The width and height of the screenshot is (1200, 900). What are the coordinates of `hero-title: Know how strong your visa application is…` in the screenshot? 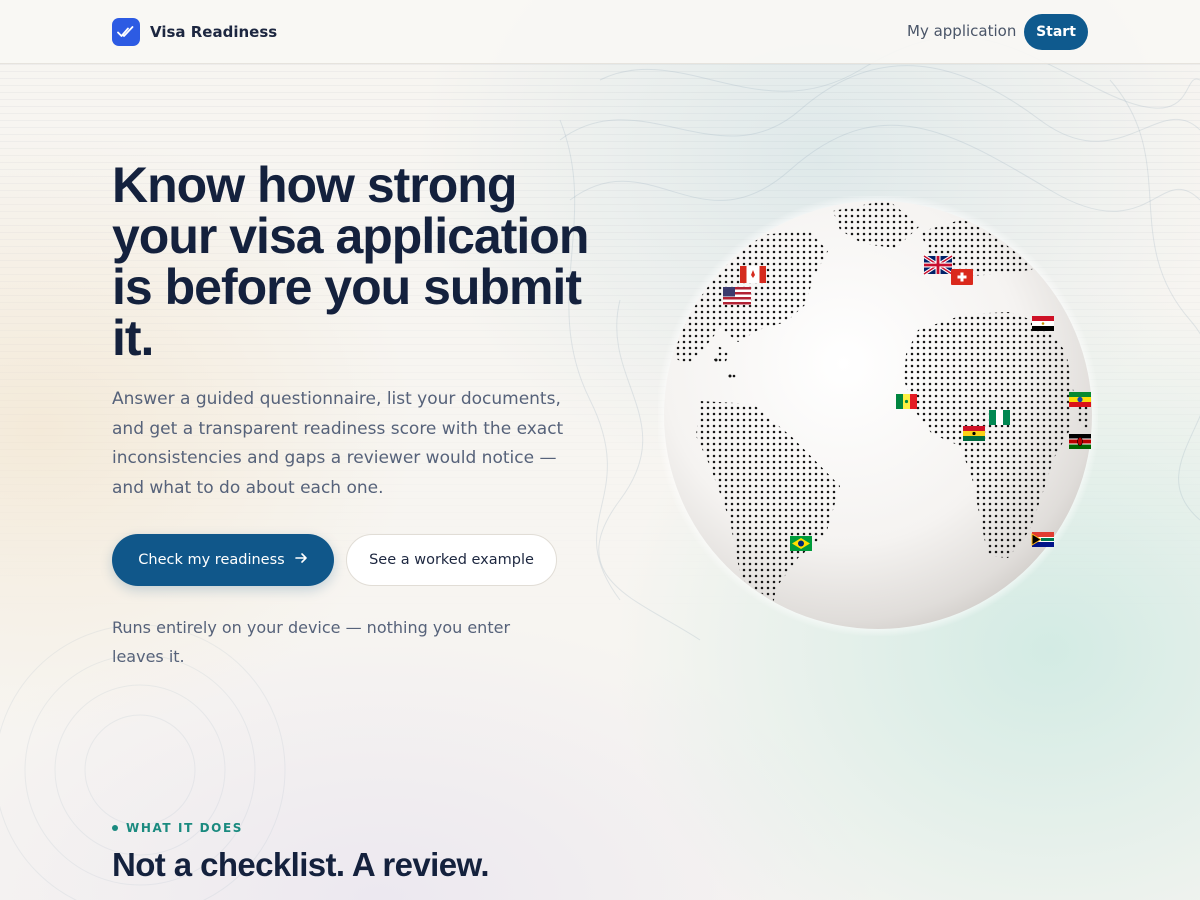 It's located at (350, 261).